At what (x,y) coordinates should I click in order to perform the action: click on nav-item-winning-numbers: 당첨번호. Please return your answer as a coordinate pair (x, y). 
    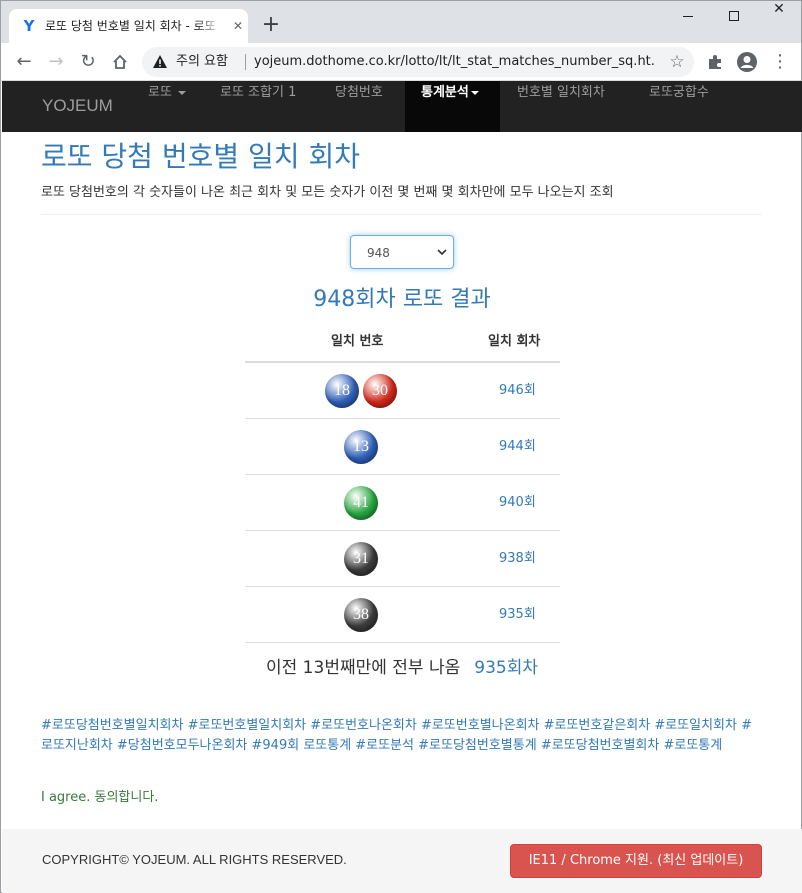
    Looking at the image, I should click on (359, 106).